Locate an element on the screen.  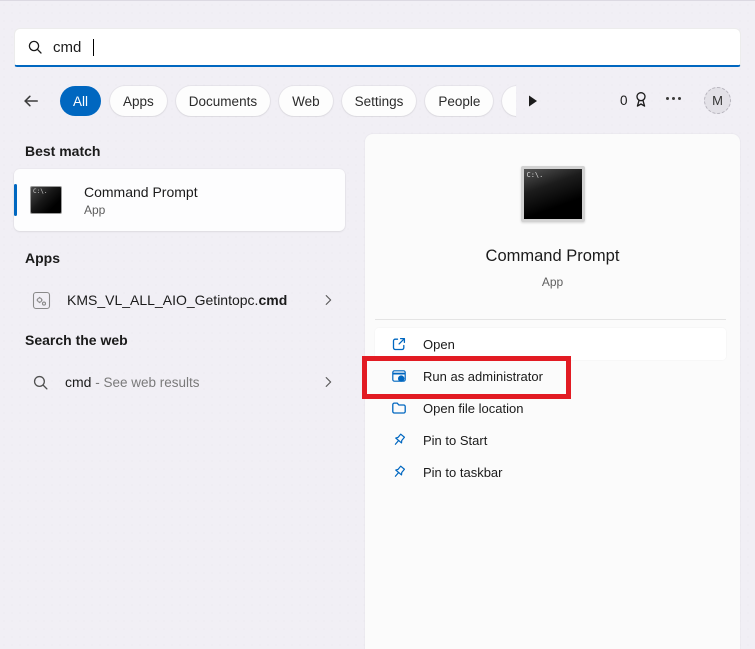
best-match-item: Command Prompt App is located at coordinates (179, 200).